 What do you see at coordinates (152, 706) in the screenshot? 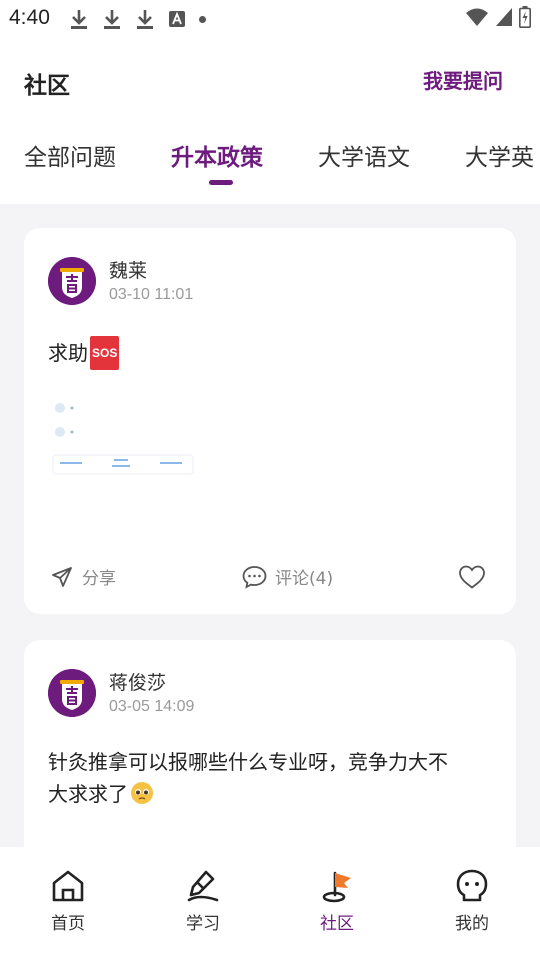
I see `post-time: 03-05 14:09` at bounding box center [152, 706].